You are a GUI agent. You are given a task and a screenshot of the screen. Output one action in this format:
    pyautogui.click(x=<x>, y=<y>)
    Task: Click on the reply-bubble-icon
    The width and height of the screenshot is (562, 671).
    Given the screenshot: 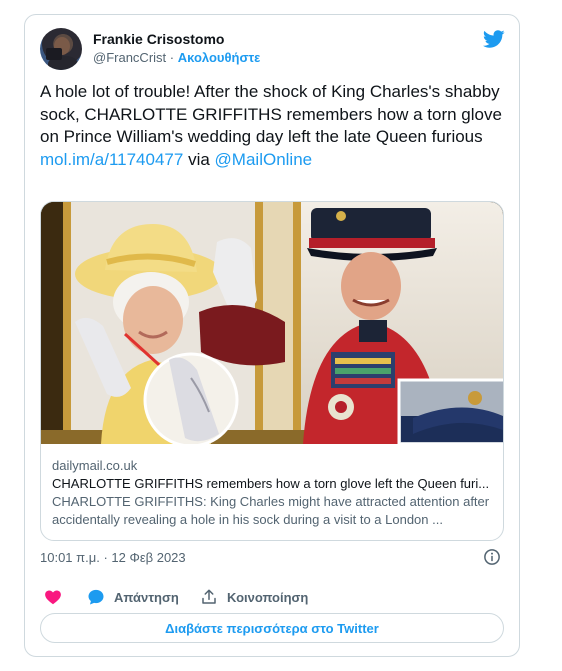 What is the action you would take?
    pyautogui.click(x=96, y=597)
    